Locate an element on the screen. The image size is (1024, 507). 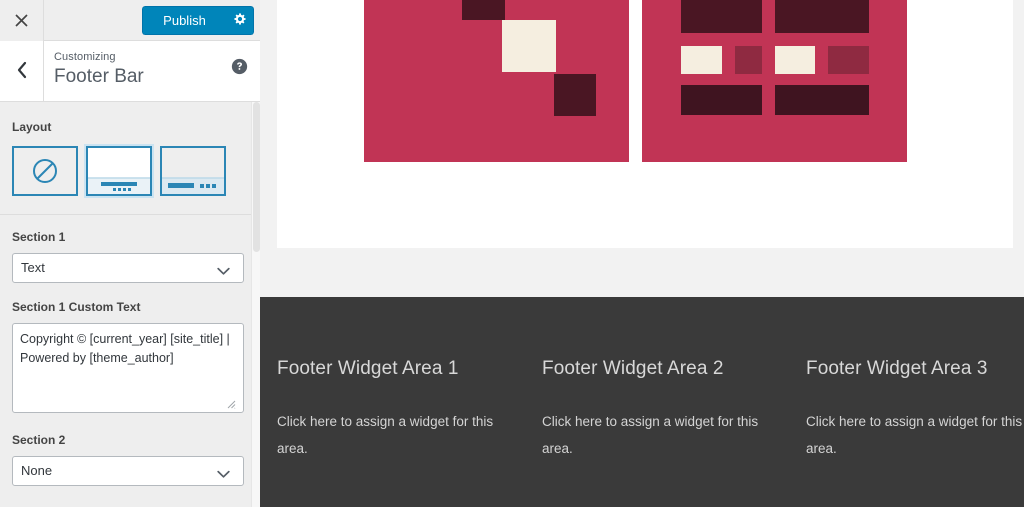
footer-widget-title: Footer Widget Area 2 is located at coordinates (633, 368).